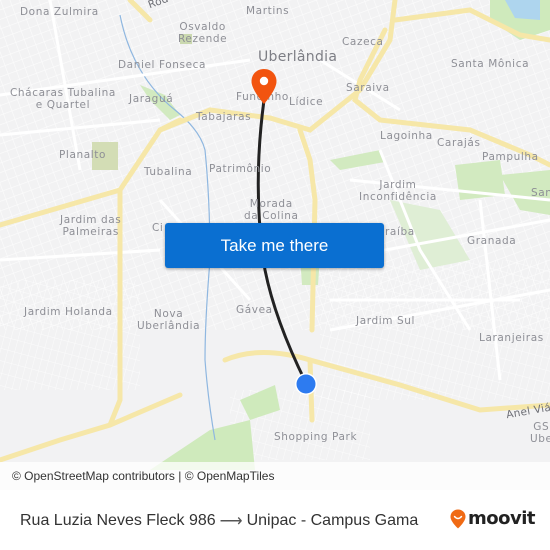  What do you see at coordinates (151, 99) in the screenshot?
I see `neighborhood-label: Jaraguá` at bounding box center [151, 99].